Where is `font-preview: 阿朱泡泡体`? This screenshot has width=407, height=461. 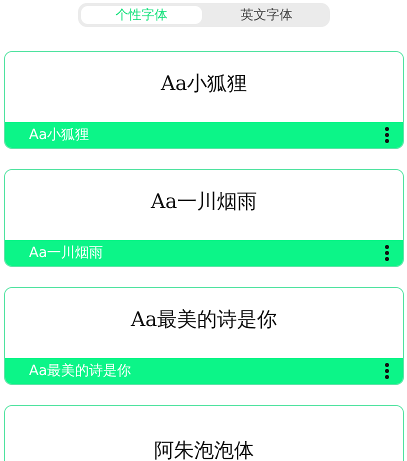
font-preview: 阿朱泡泡体 is located at coordinates (204, 450).